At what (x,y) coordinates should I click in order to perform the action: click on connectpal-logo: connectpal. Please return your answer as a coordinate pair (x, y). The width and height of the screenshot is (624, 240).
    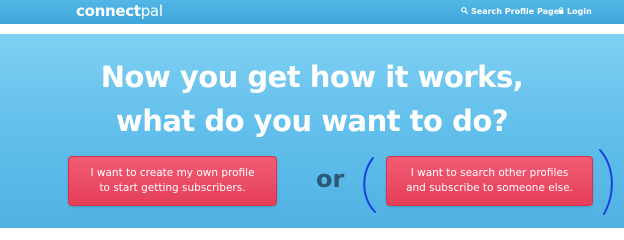
    Looking at the image, I should click on (119, 11).